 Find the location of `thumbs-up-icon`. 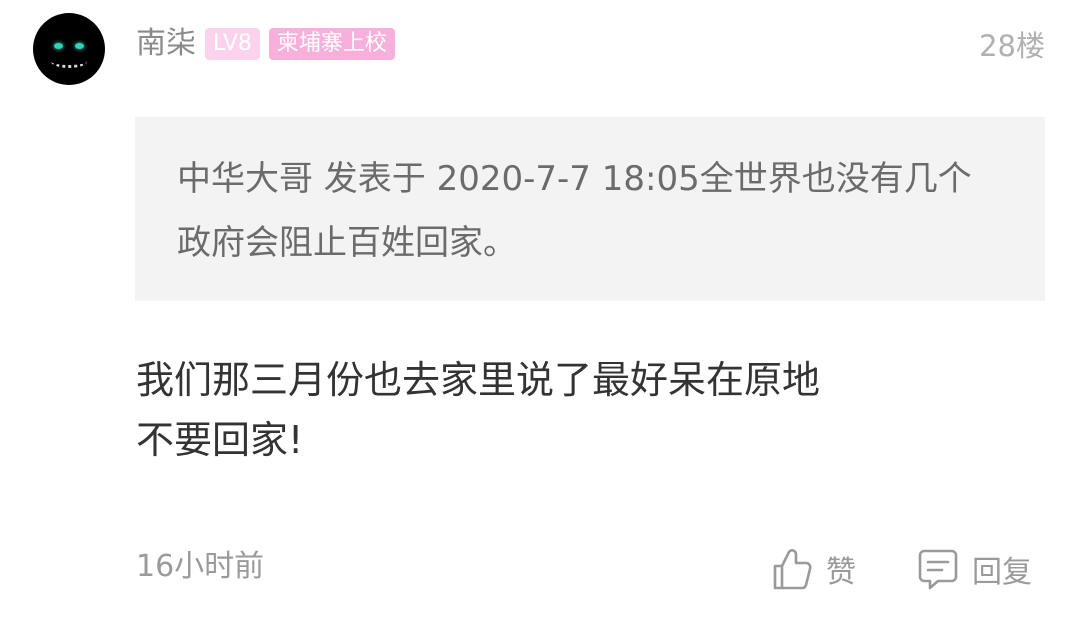

thumbs-up-icon is located at coordinates (792, 569).